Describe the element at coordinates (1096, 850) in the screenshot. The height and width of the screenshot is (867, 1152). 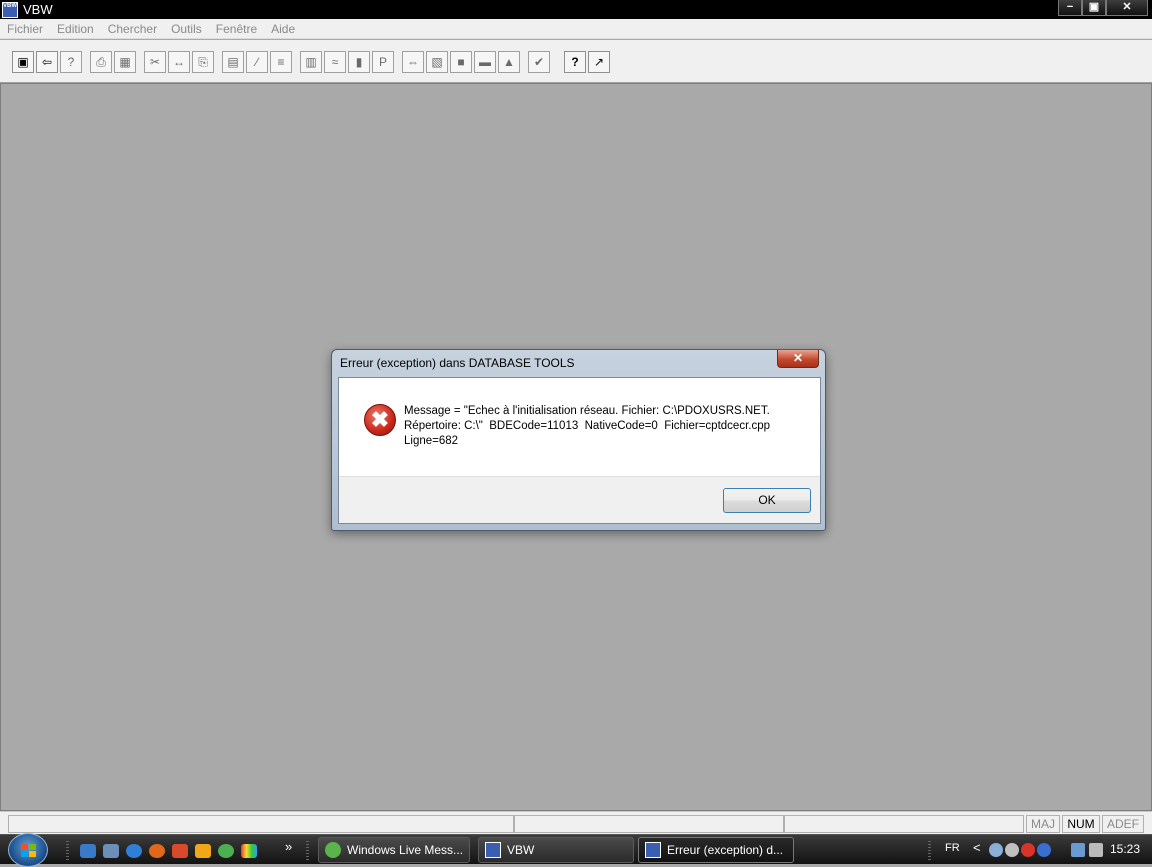
I see `volume-icon` at that location.